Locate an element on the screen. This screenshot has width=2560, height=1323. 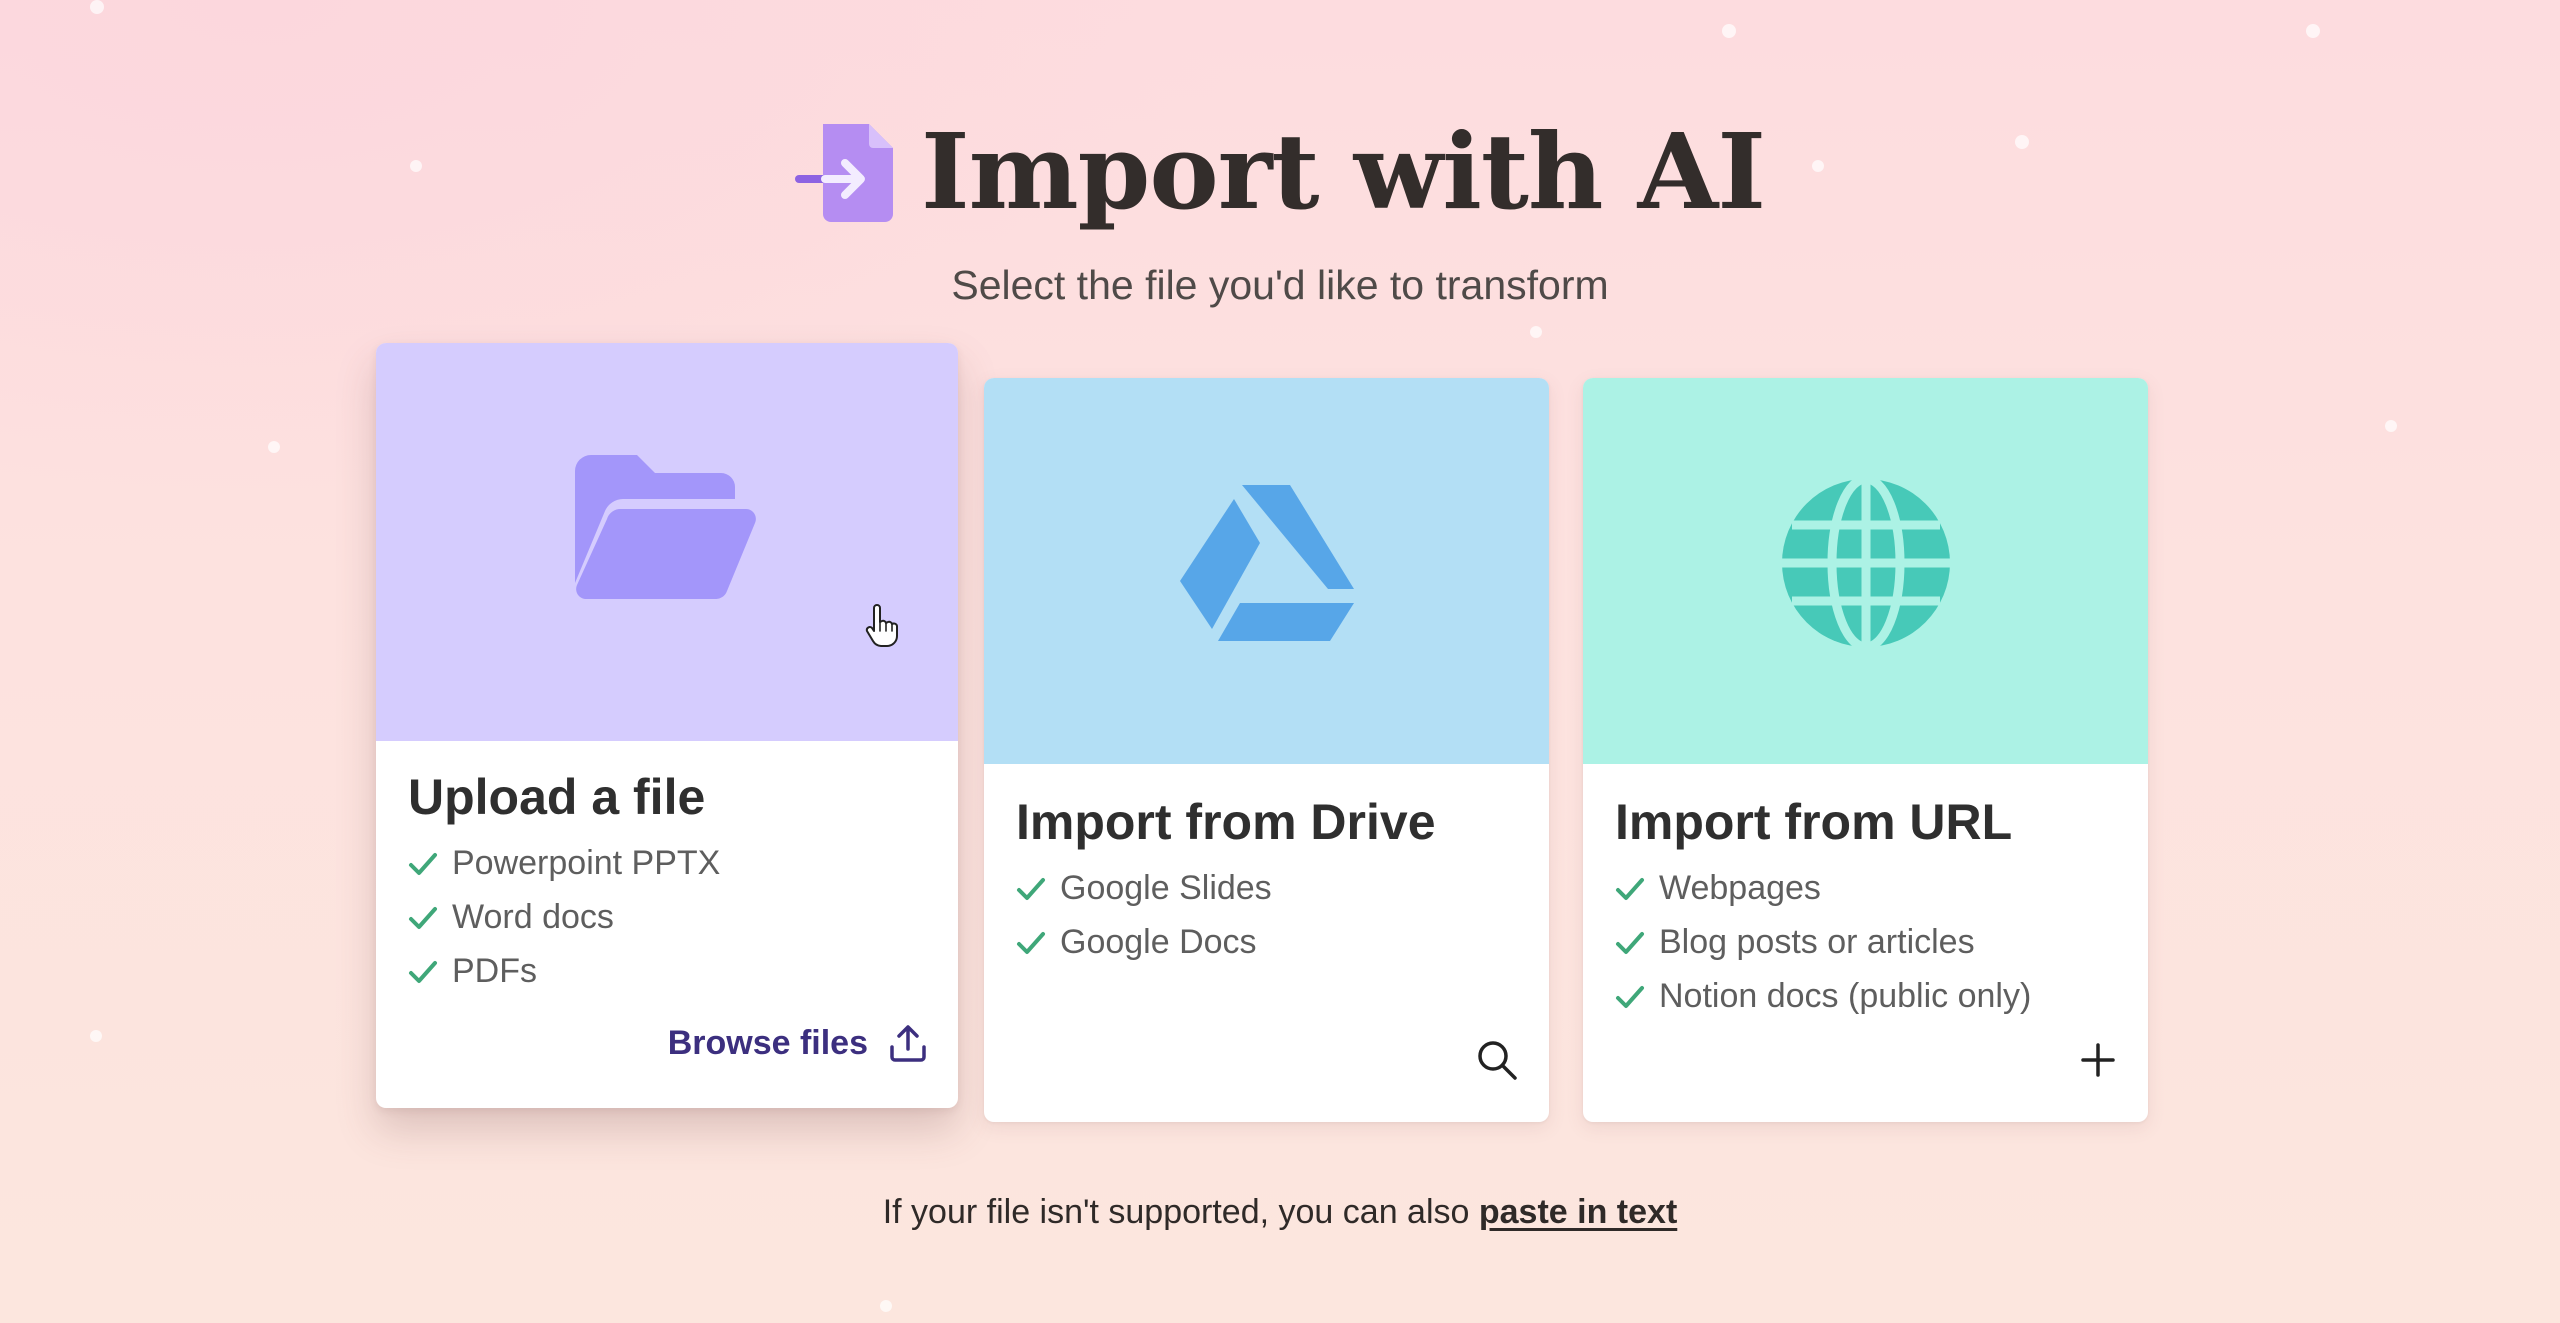
upload-card-title: Upload a file is located at coordinates (557, 797).